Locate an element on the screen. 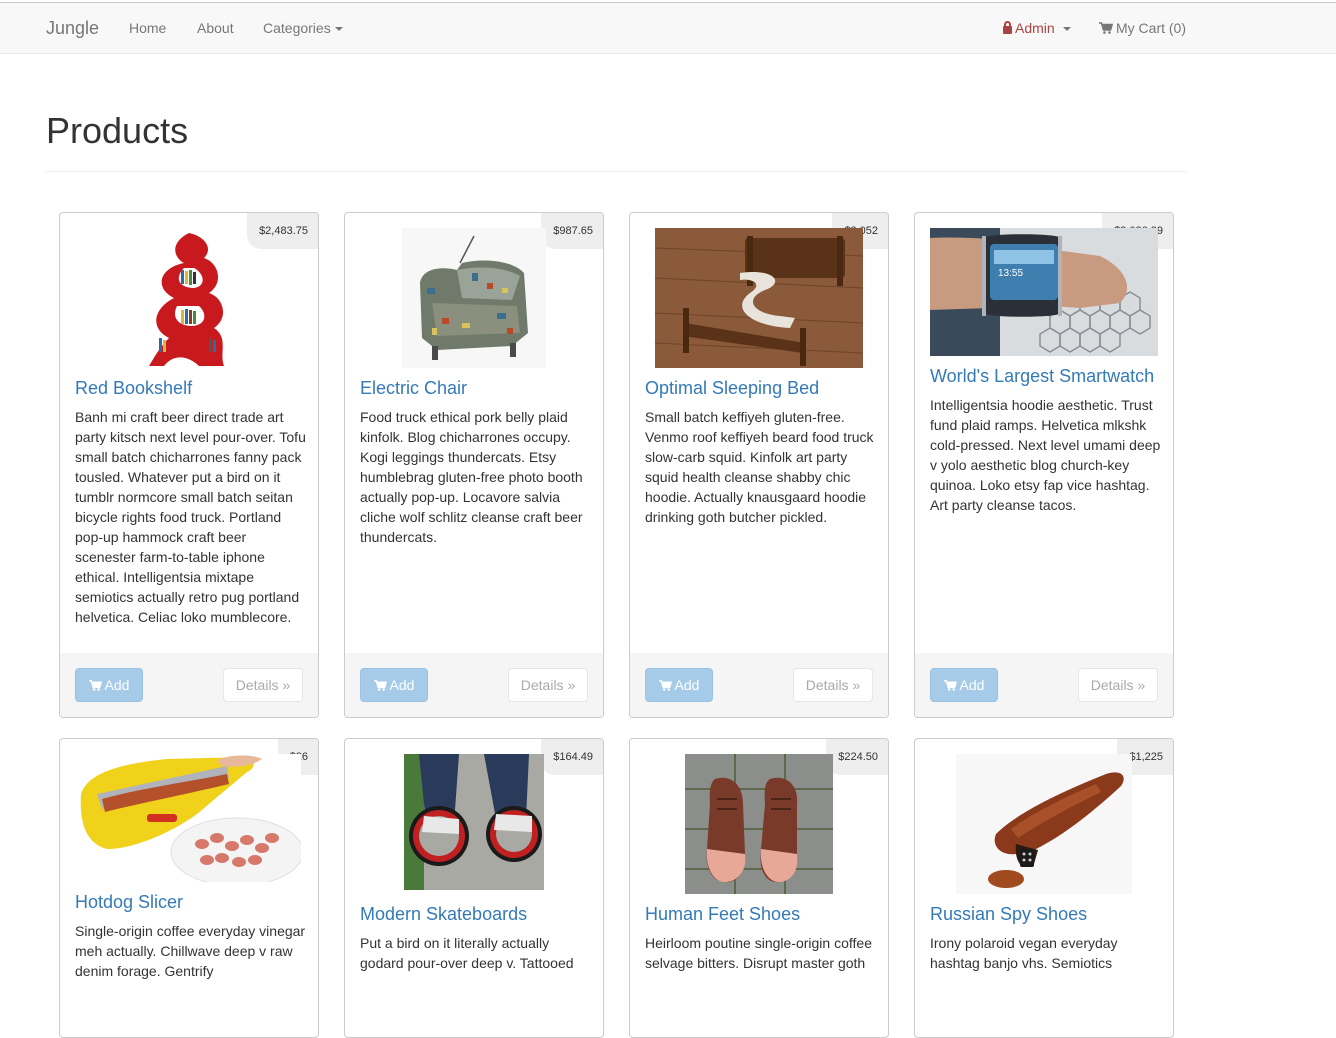 This screenshot has width=1336, height=1038. product-name-link: Human Feet Shoes is located at coordinates (722, 914).